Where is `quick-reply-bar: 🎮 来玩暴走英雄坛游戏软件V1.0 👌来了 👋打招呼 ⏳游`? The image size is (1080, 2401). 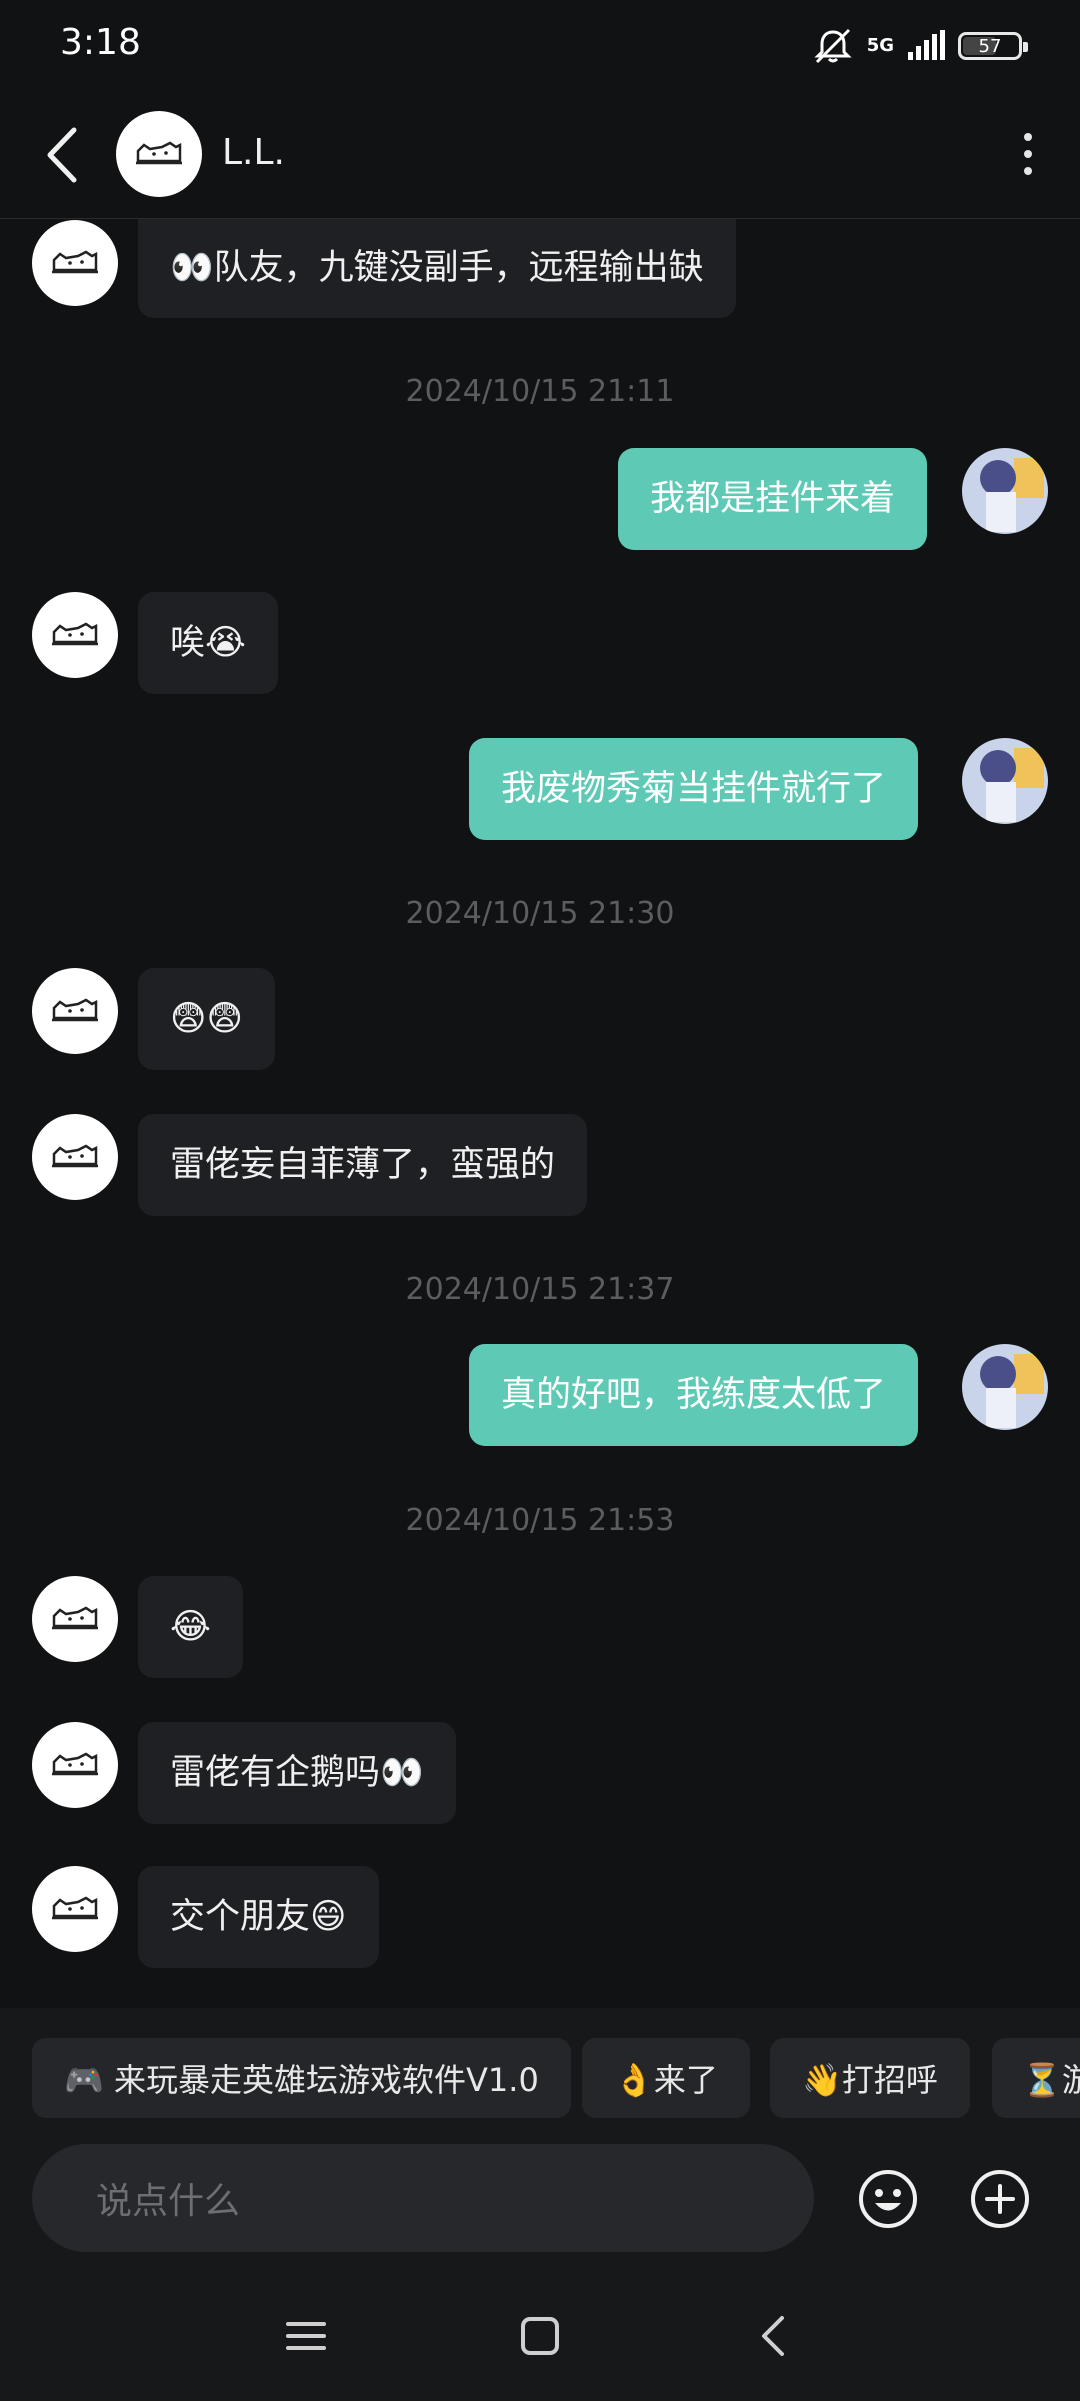 quick-reply-bar: 🎮 来玩暴走英雄坛游戏软件V1.0 👌来了 👋打招呼 ⏳游 is located at coordinates (540, 2076).